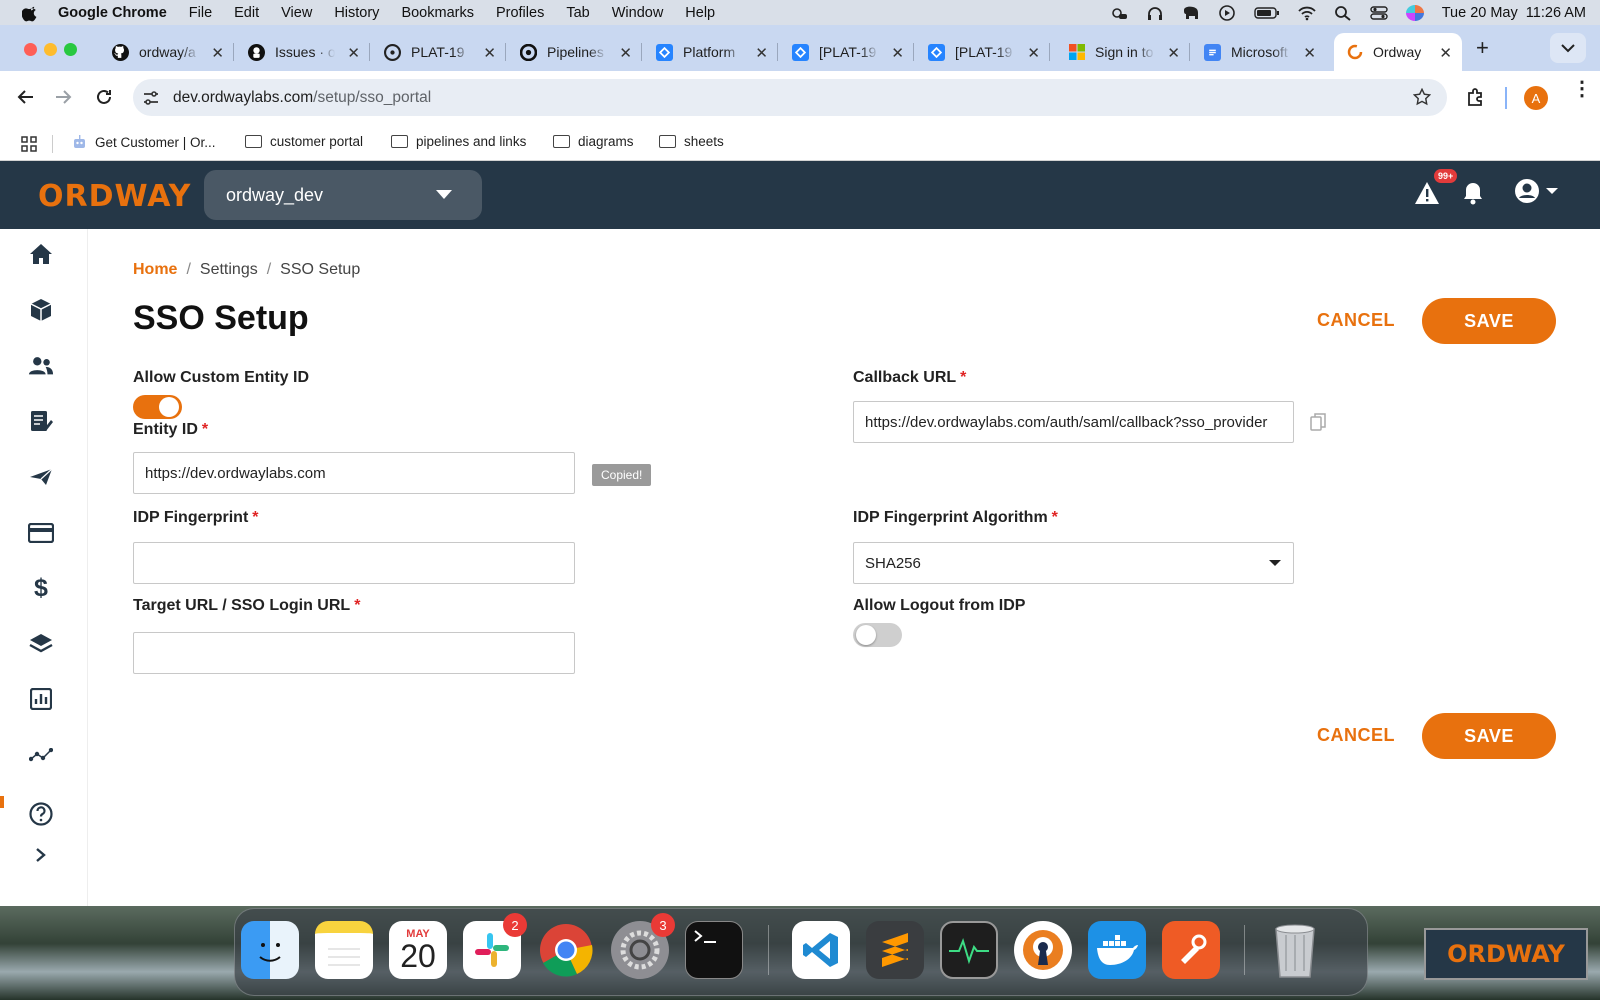 This screenshot has height=1000, width=1600. What do you see at coordinates (303, 52) in the screenshot?
I see `tab-issues: Issues · o ✕` at bounding box center [303, 52].